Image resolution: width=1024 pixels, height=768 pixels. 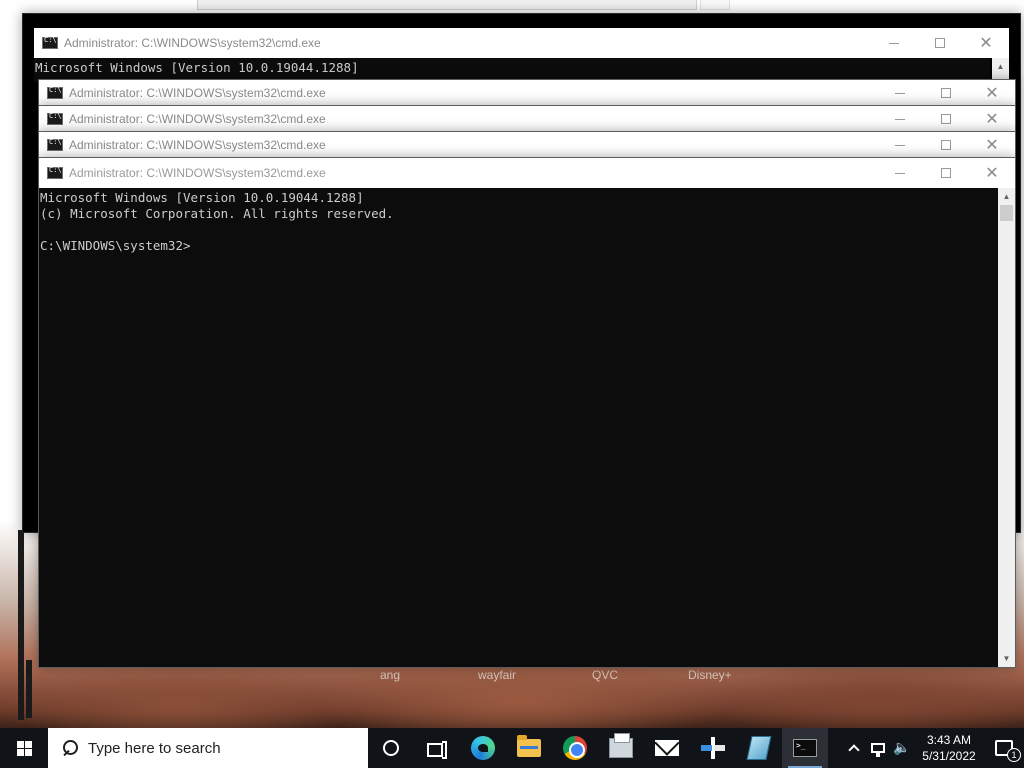 What do you see at coordinates (949, 756) in the screenshot?
I see `clock-date: 5/31/2022` at bounding box center [949, 756].